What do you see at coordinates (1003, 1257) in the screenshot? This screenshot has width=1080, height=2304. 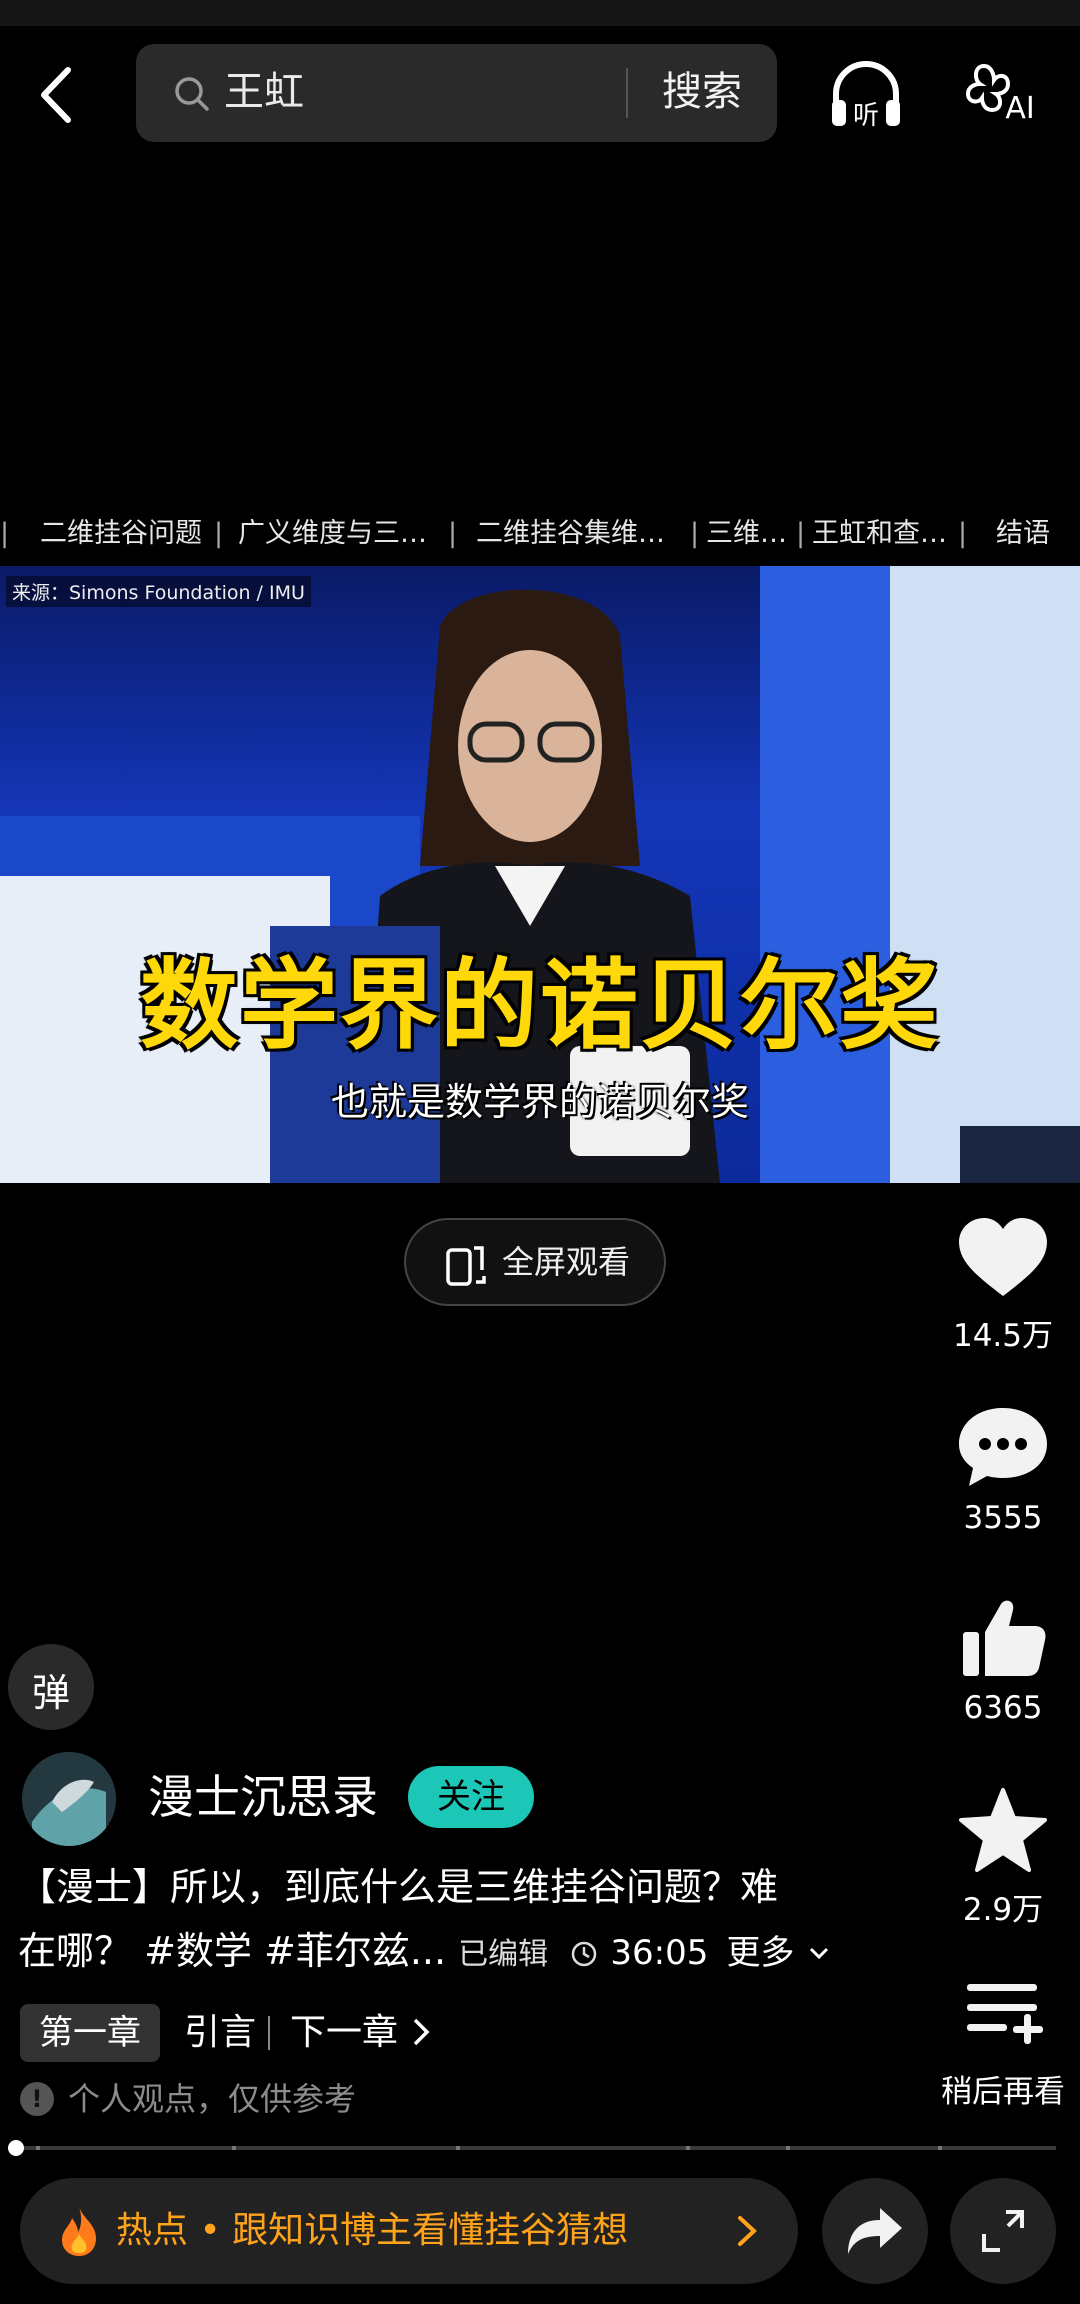 I see `heart-icon` at bounding box center [1003, 1257].